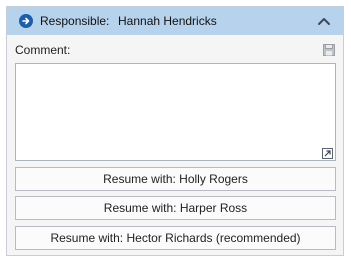 The height and width of the screenshot is (263, 351). Describe the element at coordinates (43, 50) in the screenshot. I see `comment-label: Comment:` at that location.